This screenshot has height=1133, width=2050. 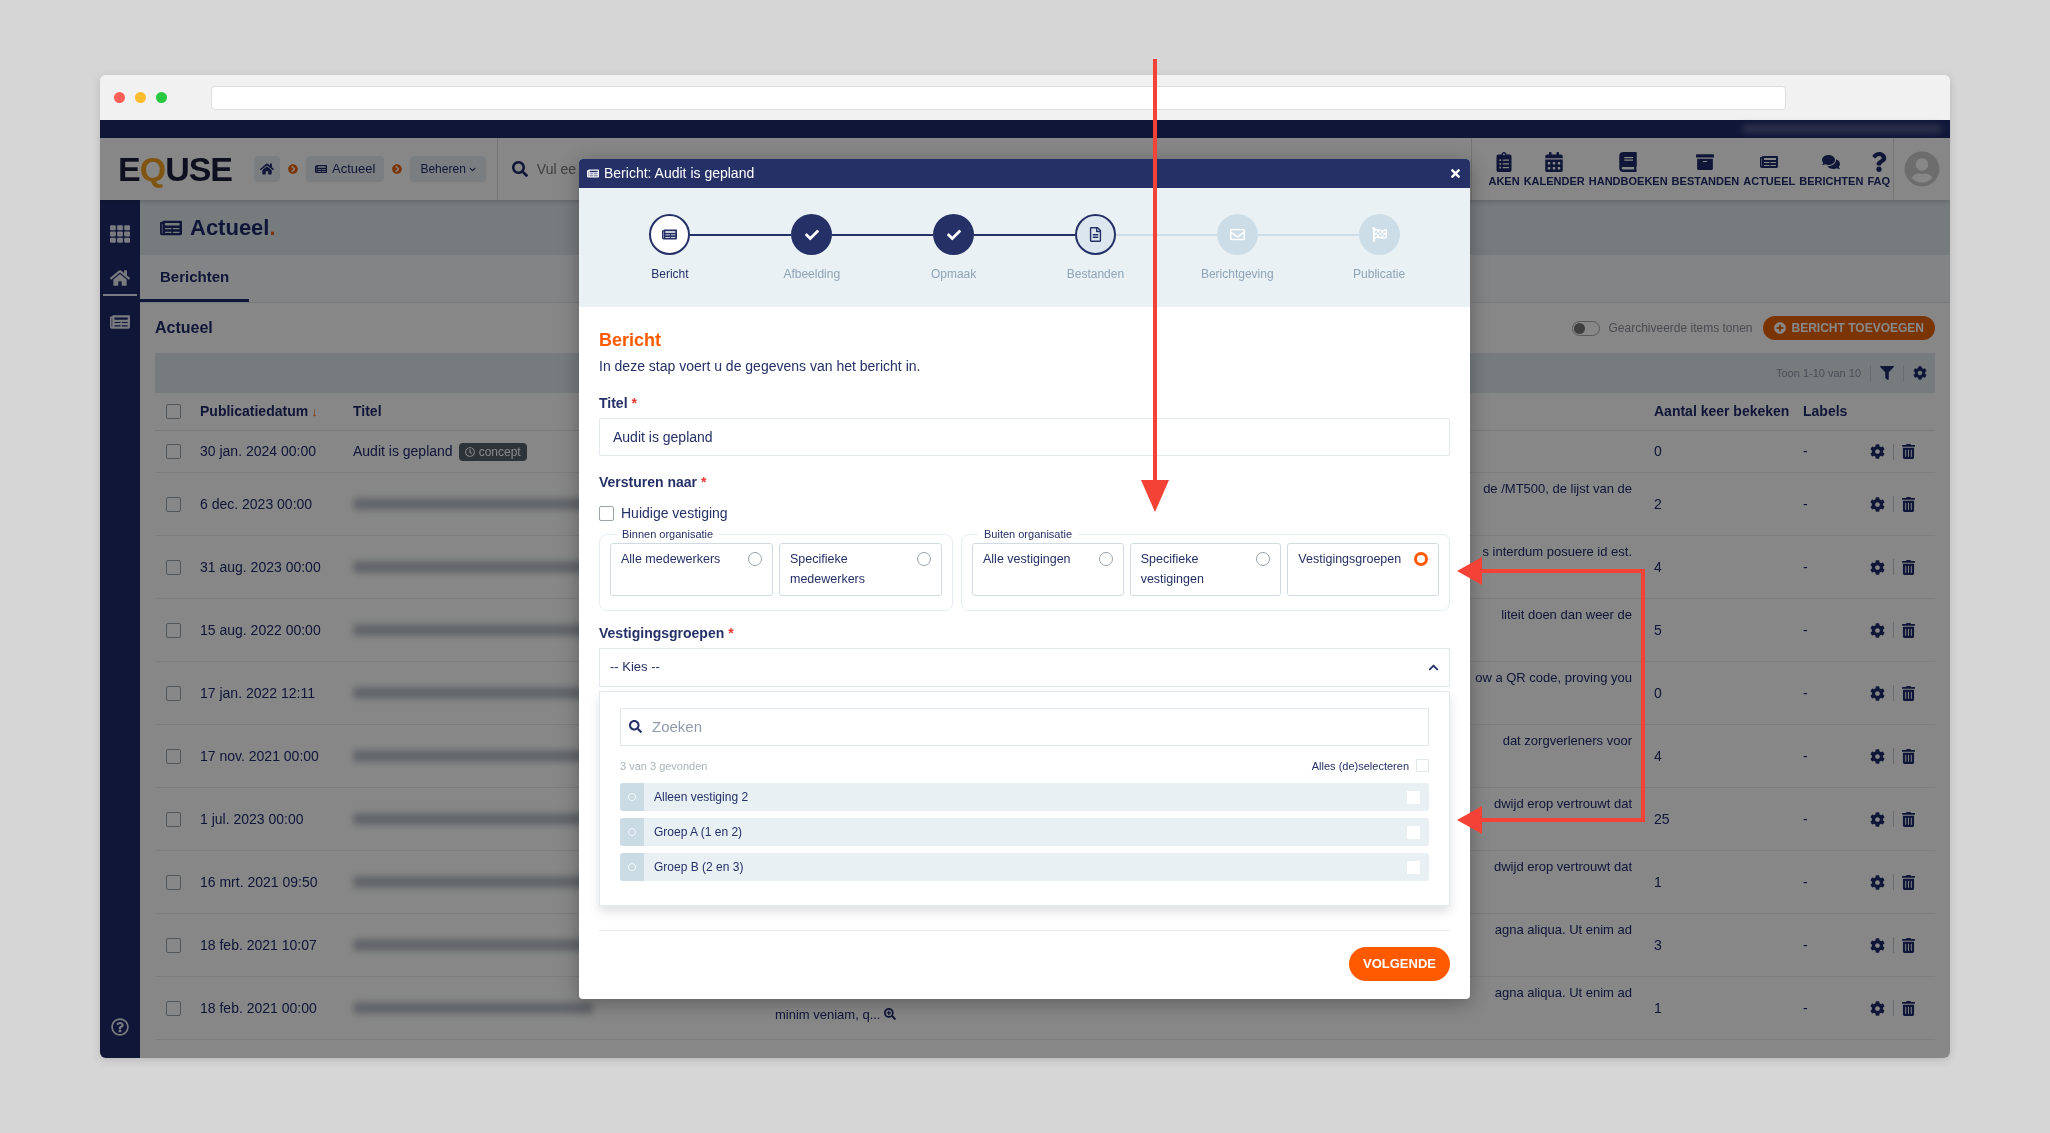 What do you see at coordinates (1024, 832) in the screenshot?
I see `list-option: Groep A (1 en 2)` at bounding box center [1024, 832].